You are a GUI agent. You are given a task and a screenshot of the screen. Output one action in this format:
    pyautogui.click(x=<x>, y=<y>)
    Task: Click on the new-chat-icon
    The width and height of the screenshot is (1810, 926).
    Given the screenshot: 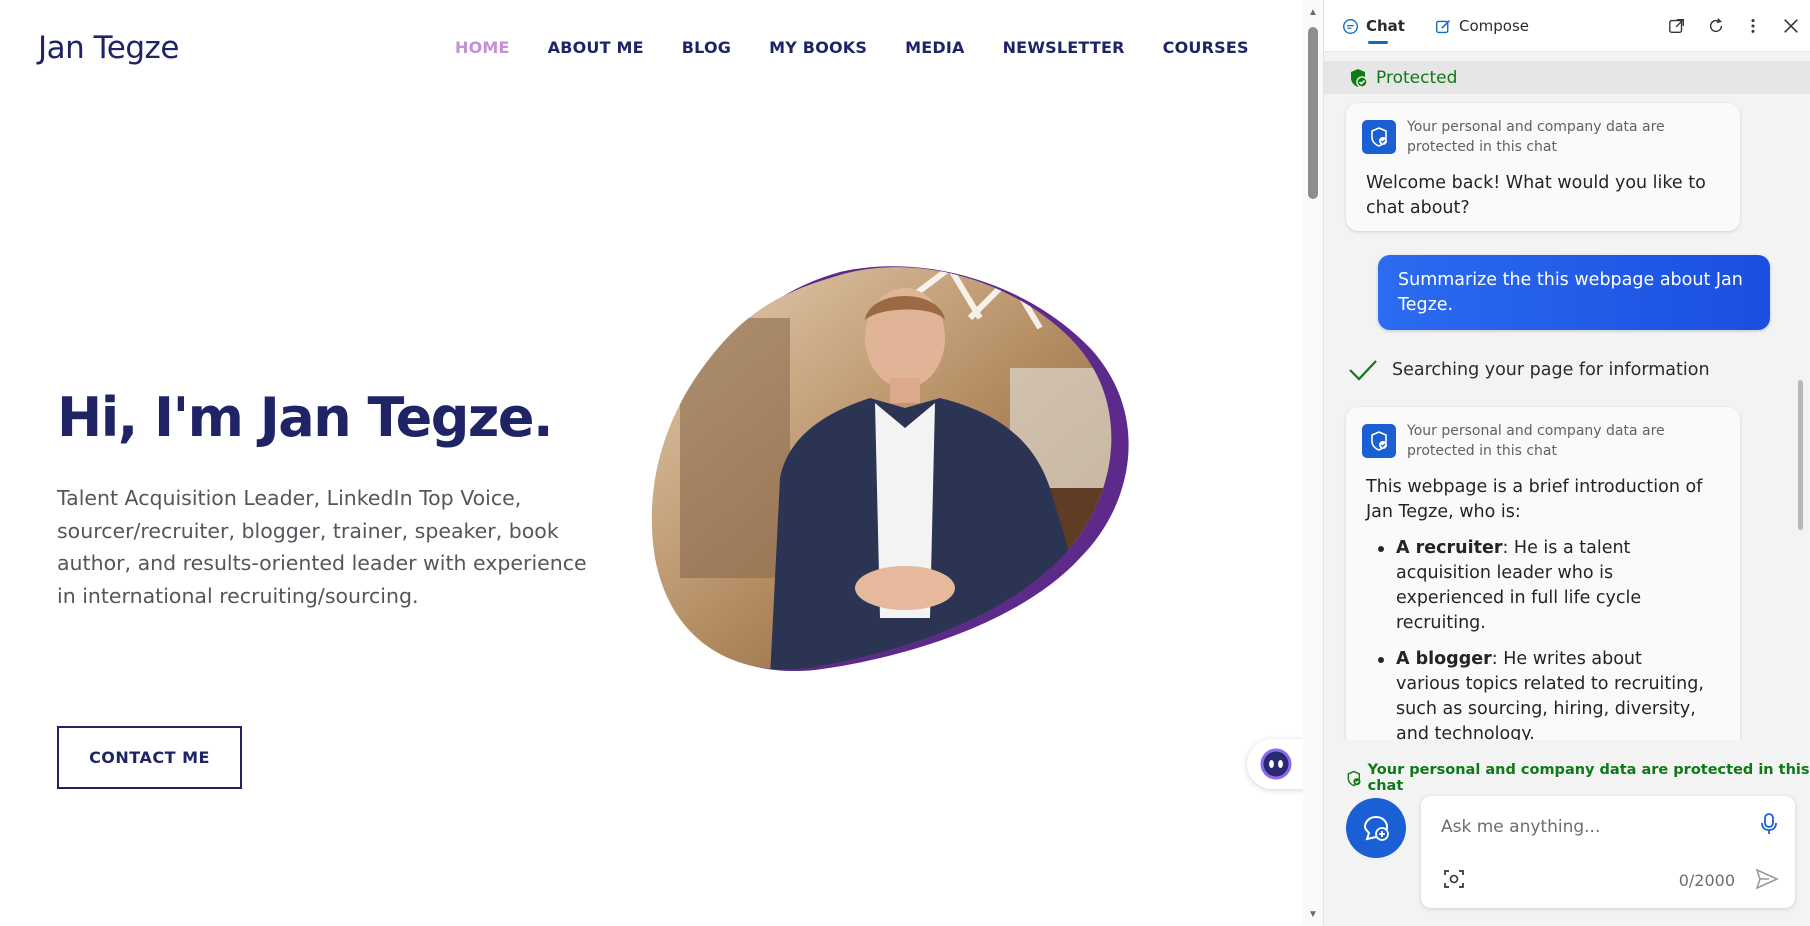 What is the action you would take?
    pyautogui.click(x=1376, y=828)
    